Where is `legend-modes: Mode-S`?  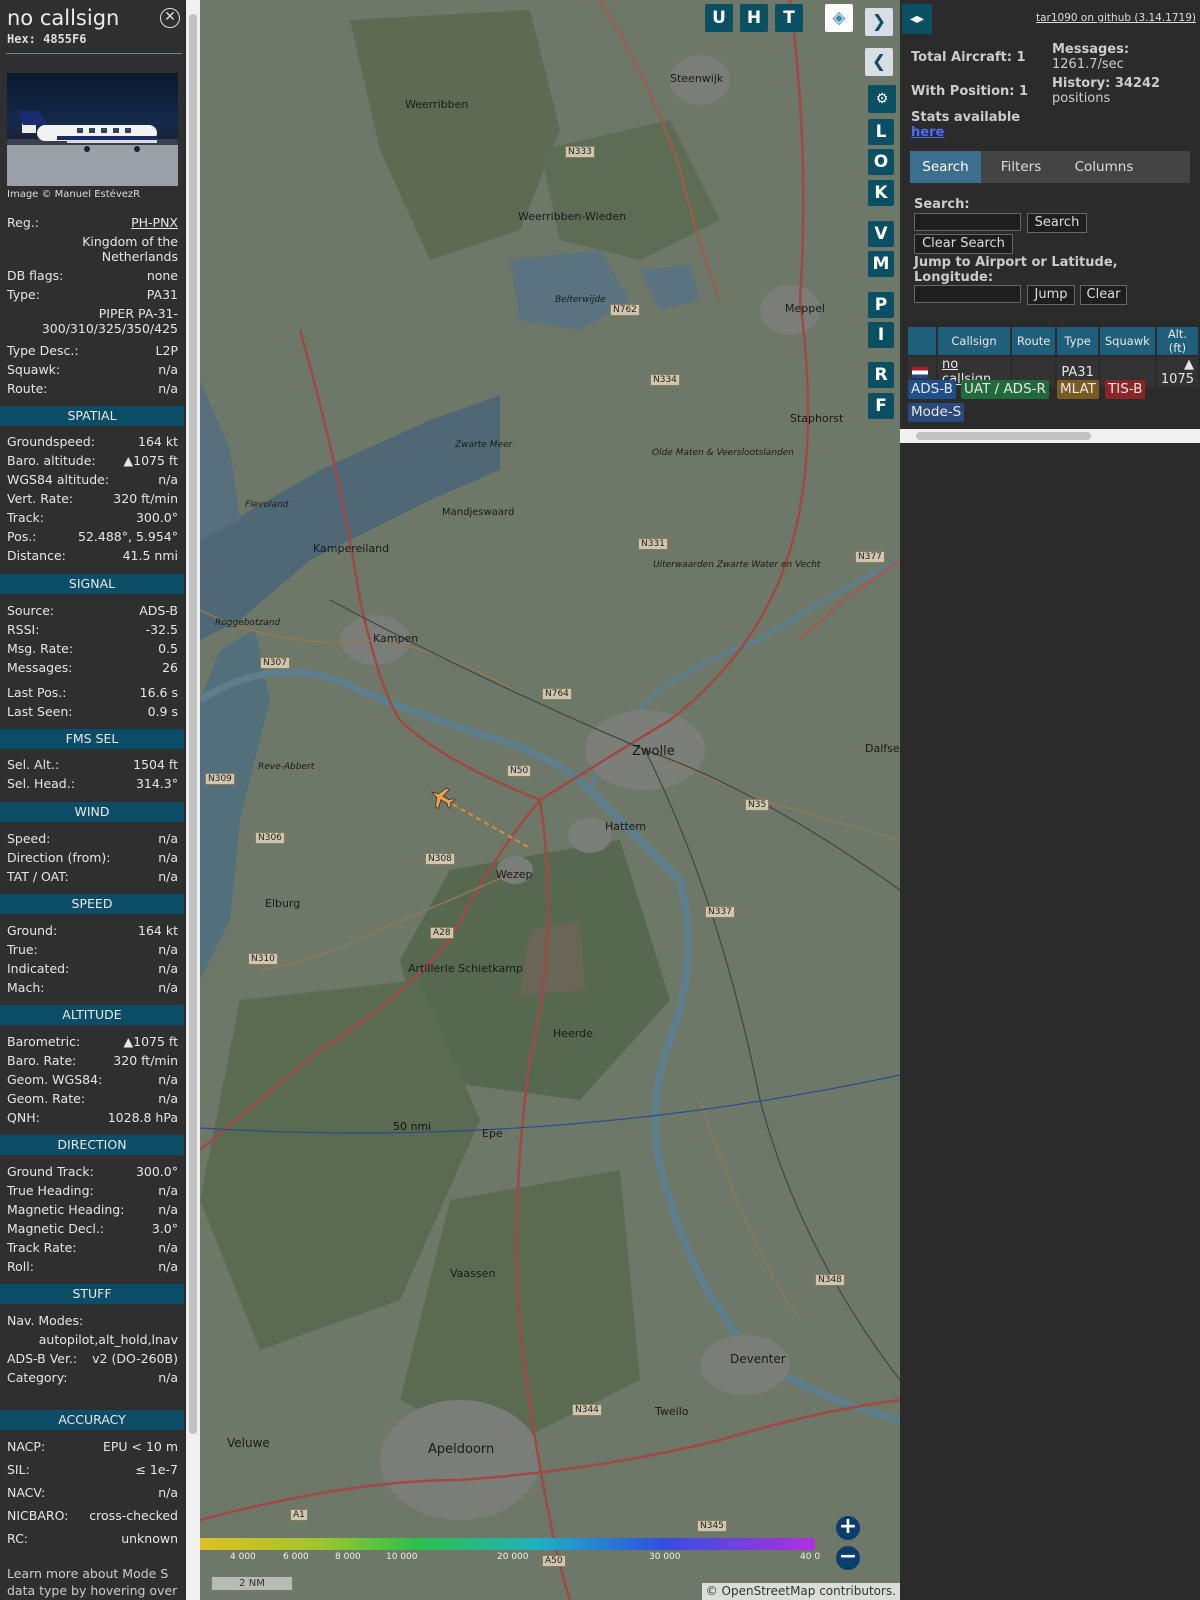
legend-modes: Mode-S is located at coordinates (936, 412).